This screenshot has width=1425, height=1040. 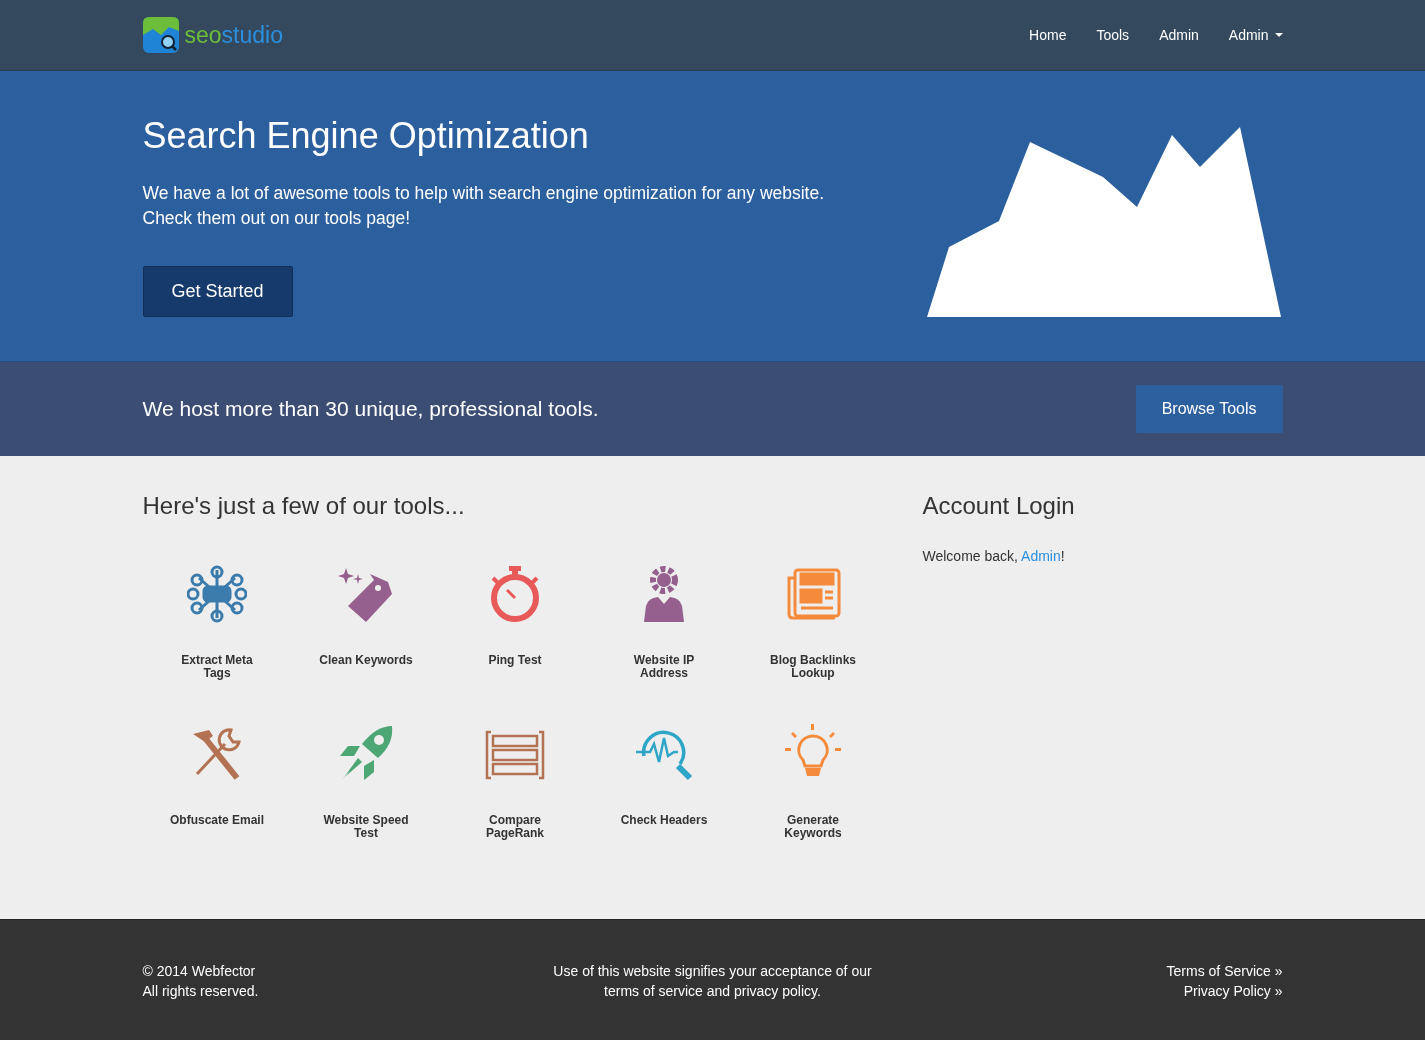 What do you see at coordinates (370, 409) in the screenshot?
I see `band-text: We host more than 30 unique, professional tools.` at bounding box center [370, 409].